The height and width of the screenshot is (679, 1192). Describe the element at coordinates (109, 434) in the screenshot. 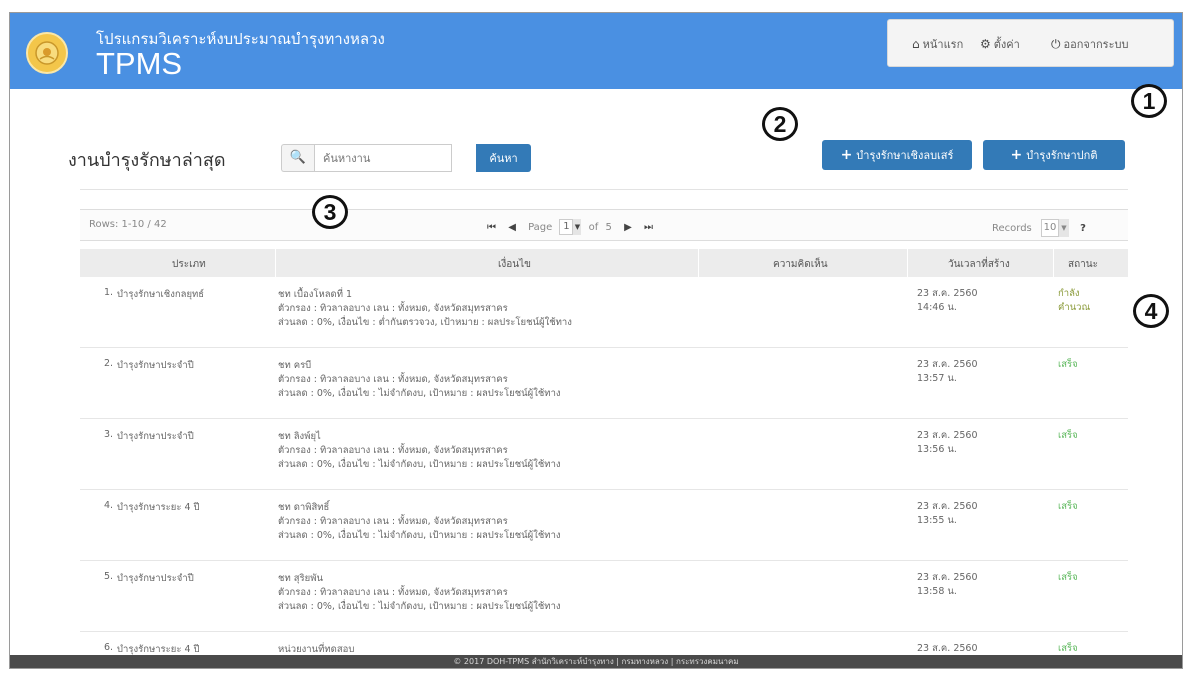

I see `row-number: 3.` at that location.